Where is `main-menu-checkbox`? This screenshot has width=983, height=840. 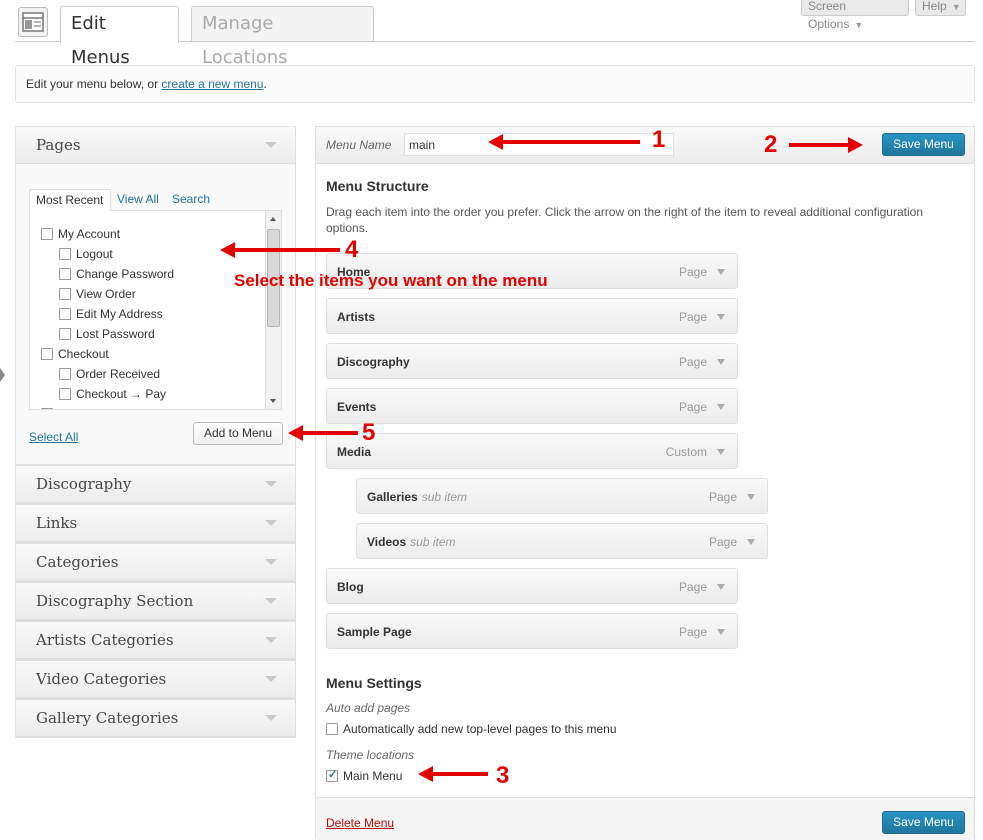 main-menu-checkbox is located at coordinates (332, 775).